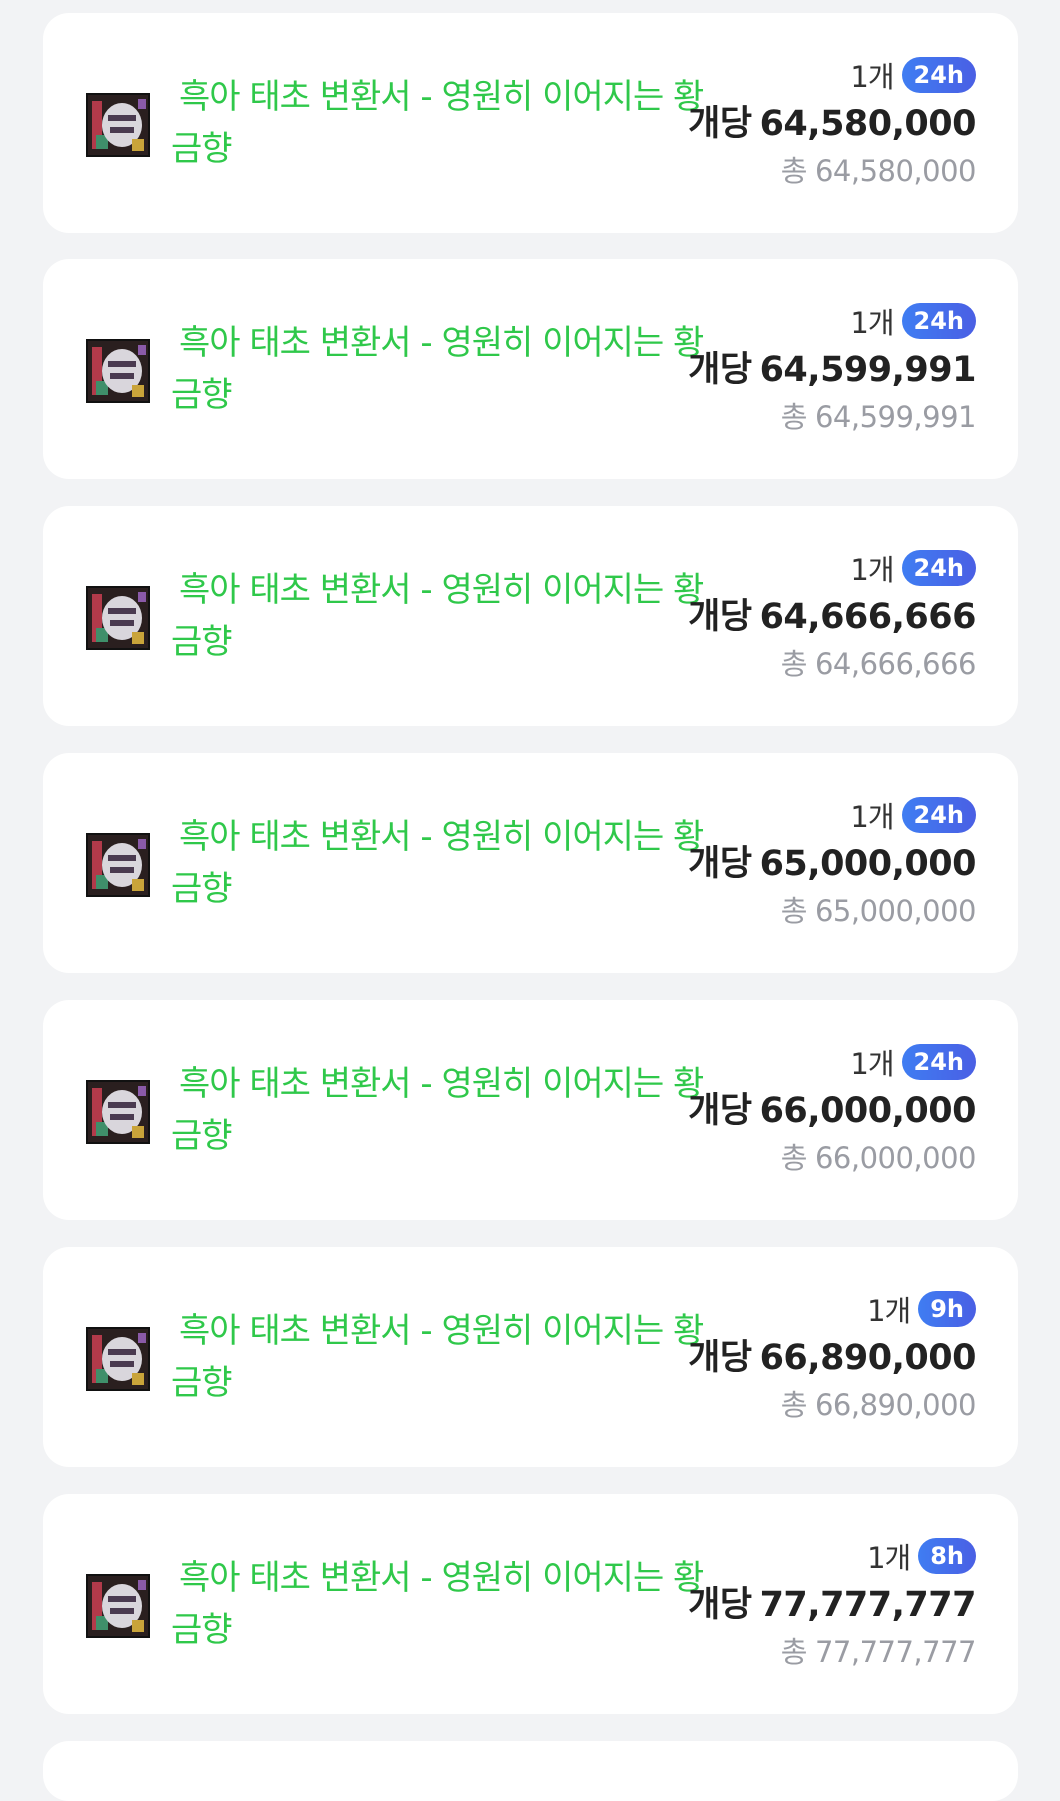 This screenshot has height=1801, width=1060. What do you see at coordinates (868, 370) in the screenshot?
I see `unit-price: 64,599,991` at bounding box center [868, 370].